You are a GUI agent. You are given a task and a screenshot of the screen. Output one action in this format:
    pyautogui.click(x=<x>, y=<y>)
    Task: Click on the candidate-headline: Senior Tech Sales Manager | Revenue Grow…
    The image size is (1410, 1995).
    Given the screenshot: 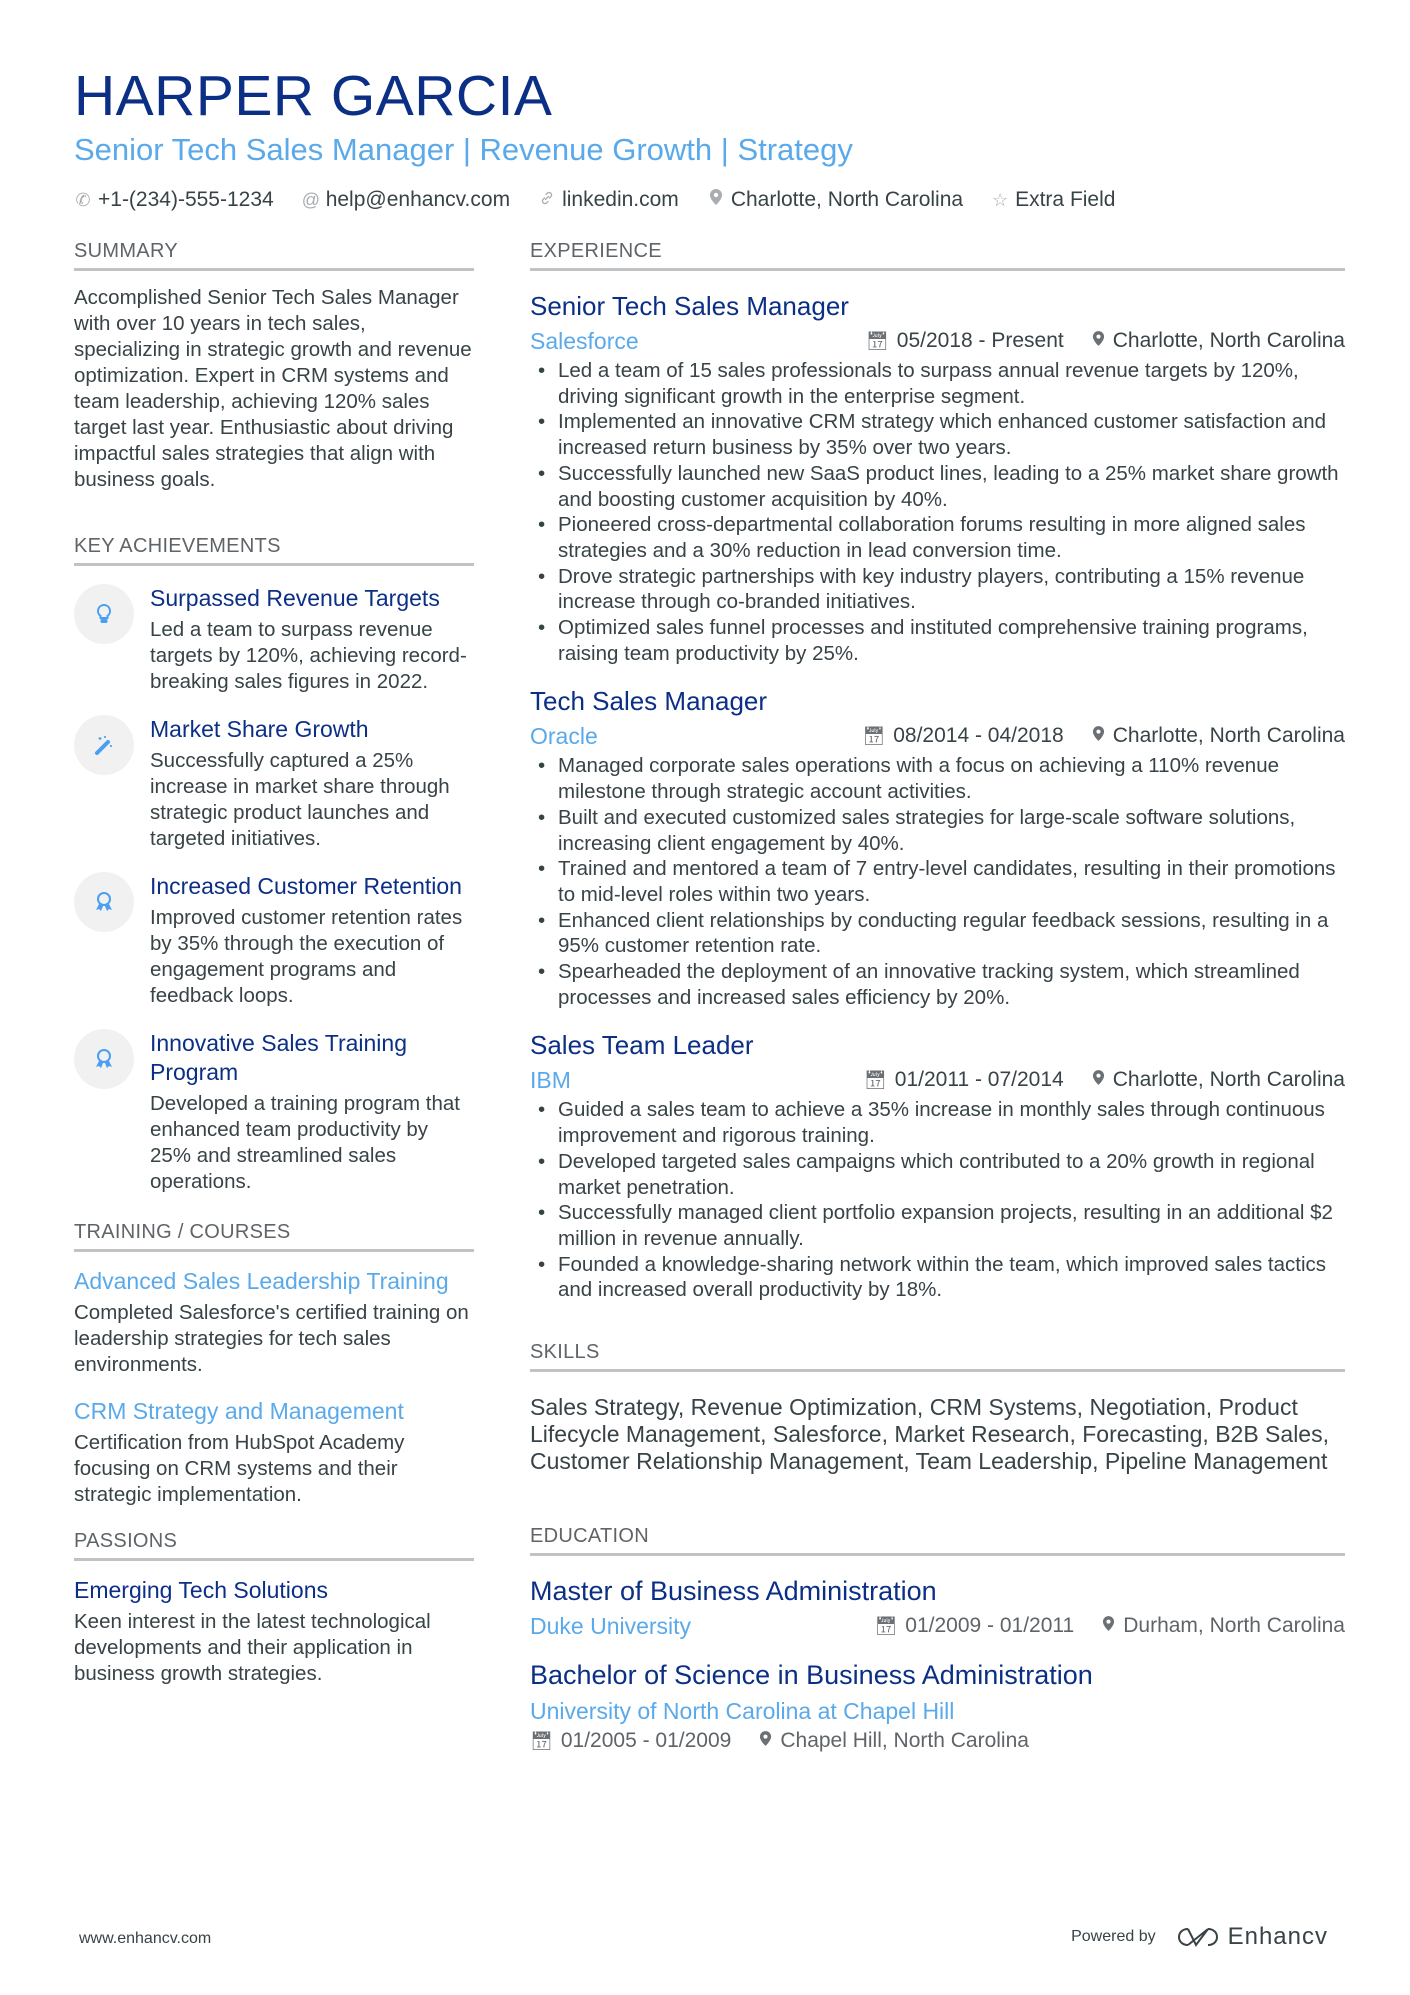 What is the action you would take?
    pyautogui.click(x=463, y=149)
    